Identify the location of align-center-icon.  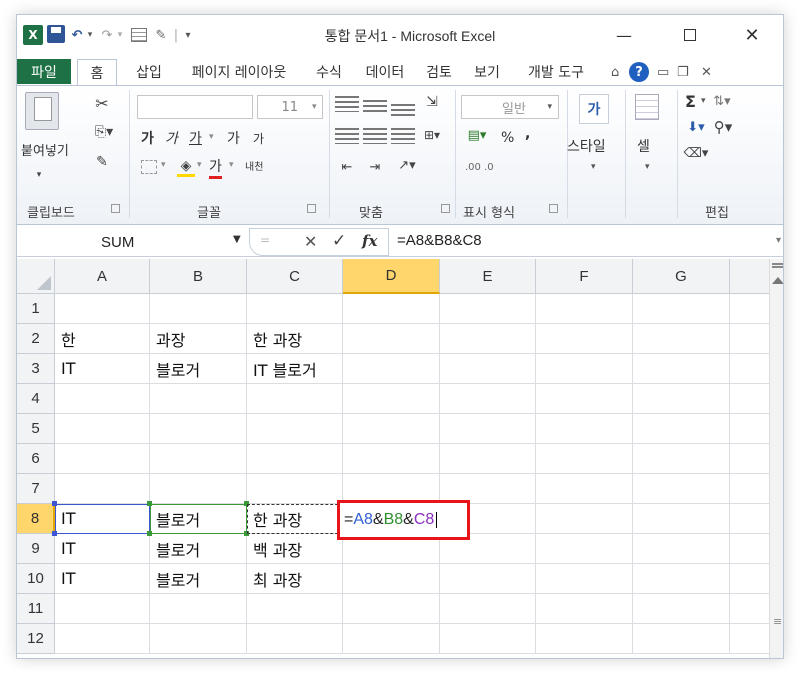
(375, 136).